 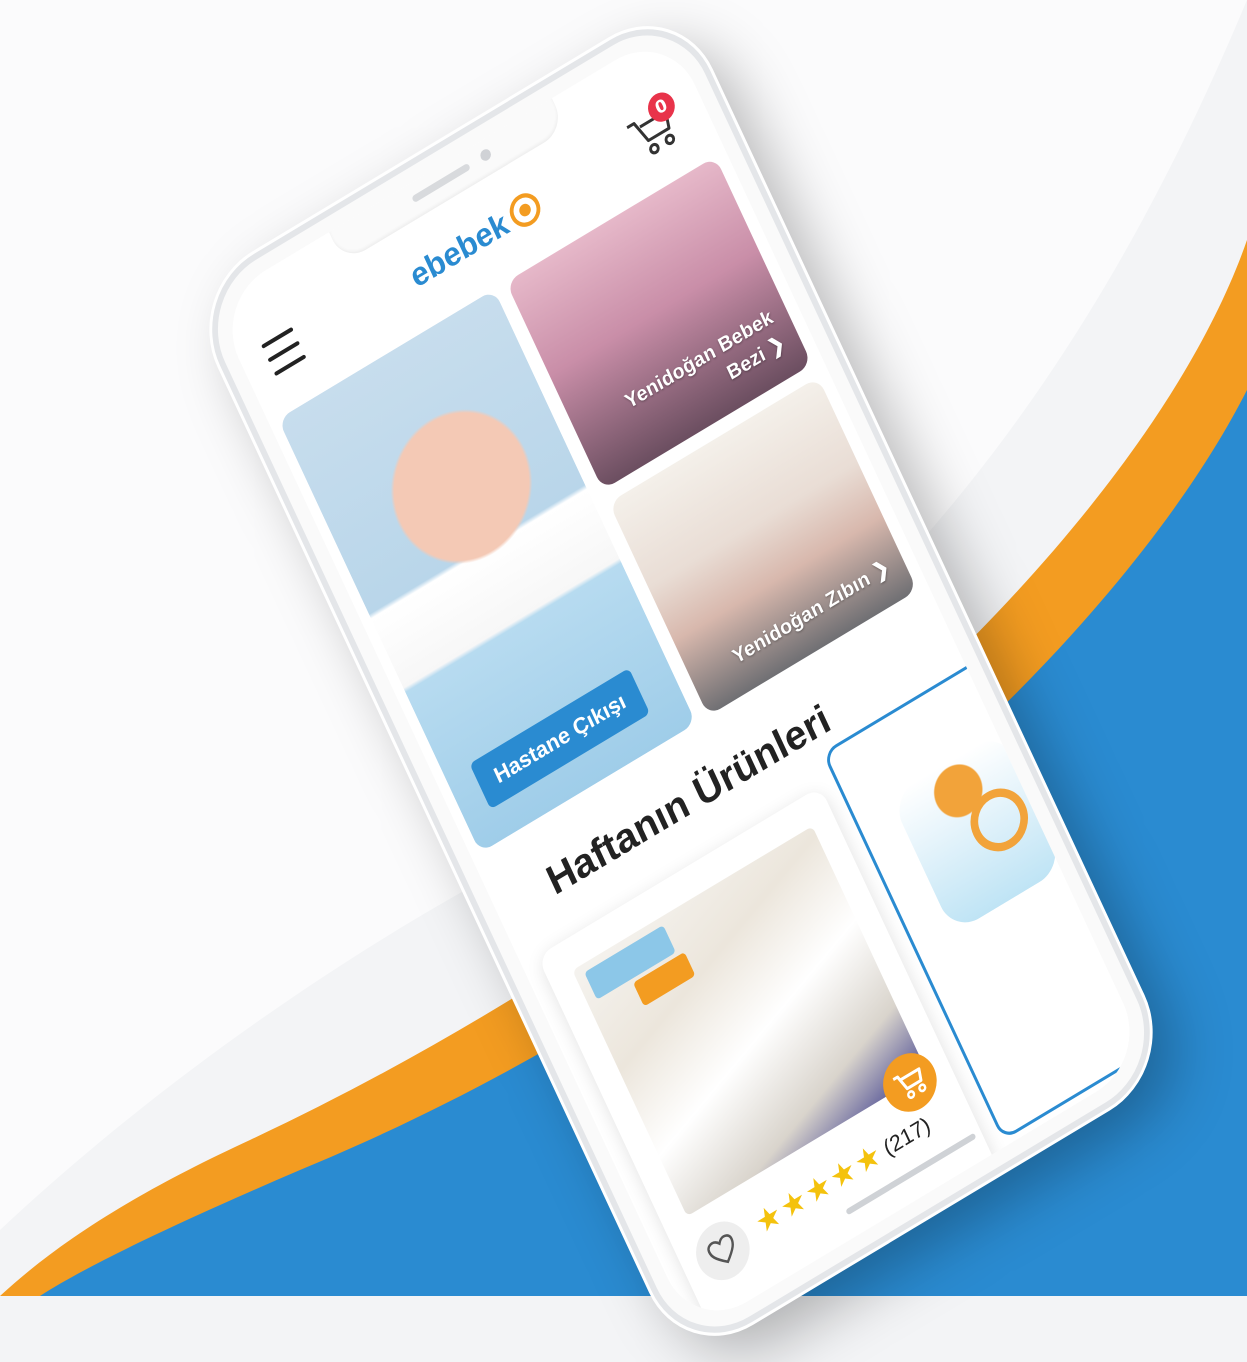 I want to click on toy-wheel-decoration, so click(x=999, y=820).